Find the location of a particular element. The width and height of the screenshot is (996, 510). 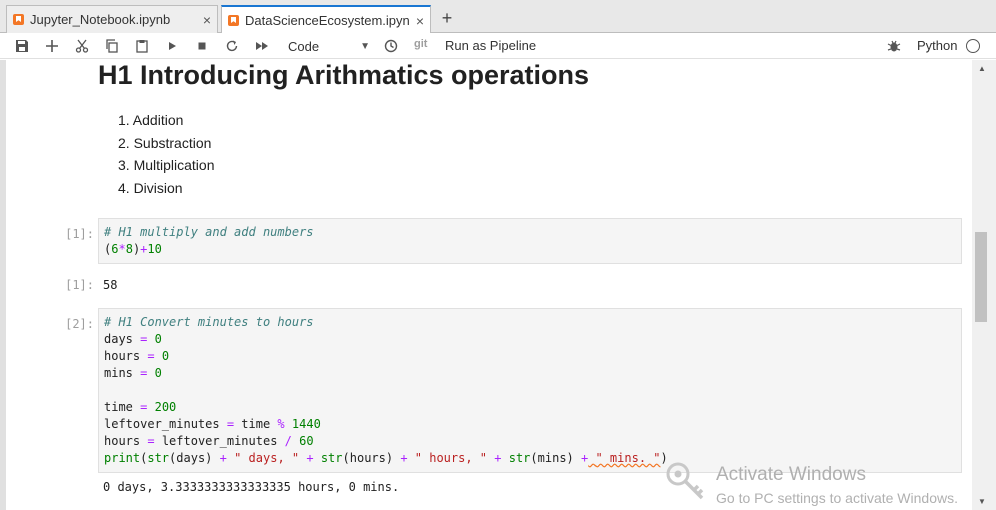

run-as-pipeline-button: Run as Pipeline is located at coordinates (490, 45).